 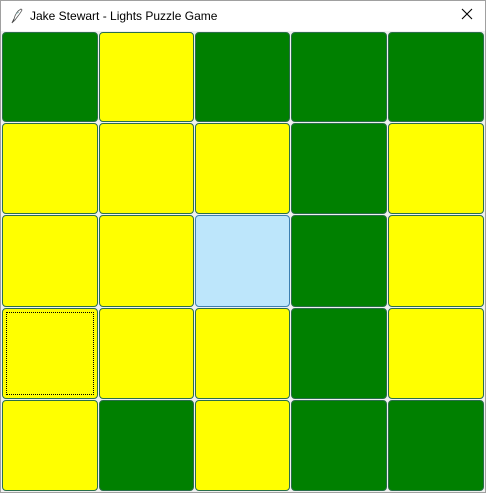 What do you see at coordinates (242, 445) in the screenshot?
I see `light-cell-r5-c3` at bounding box center [242, 445].